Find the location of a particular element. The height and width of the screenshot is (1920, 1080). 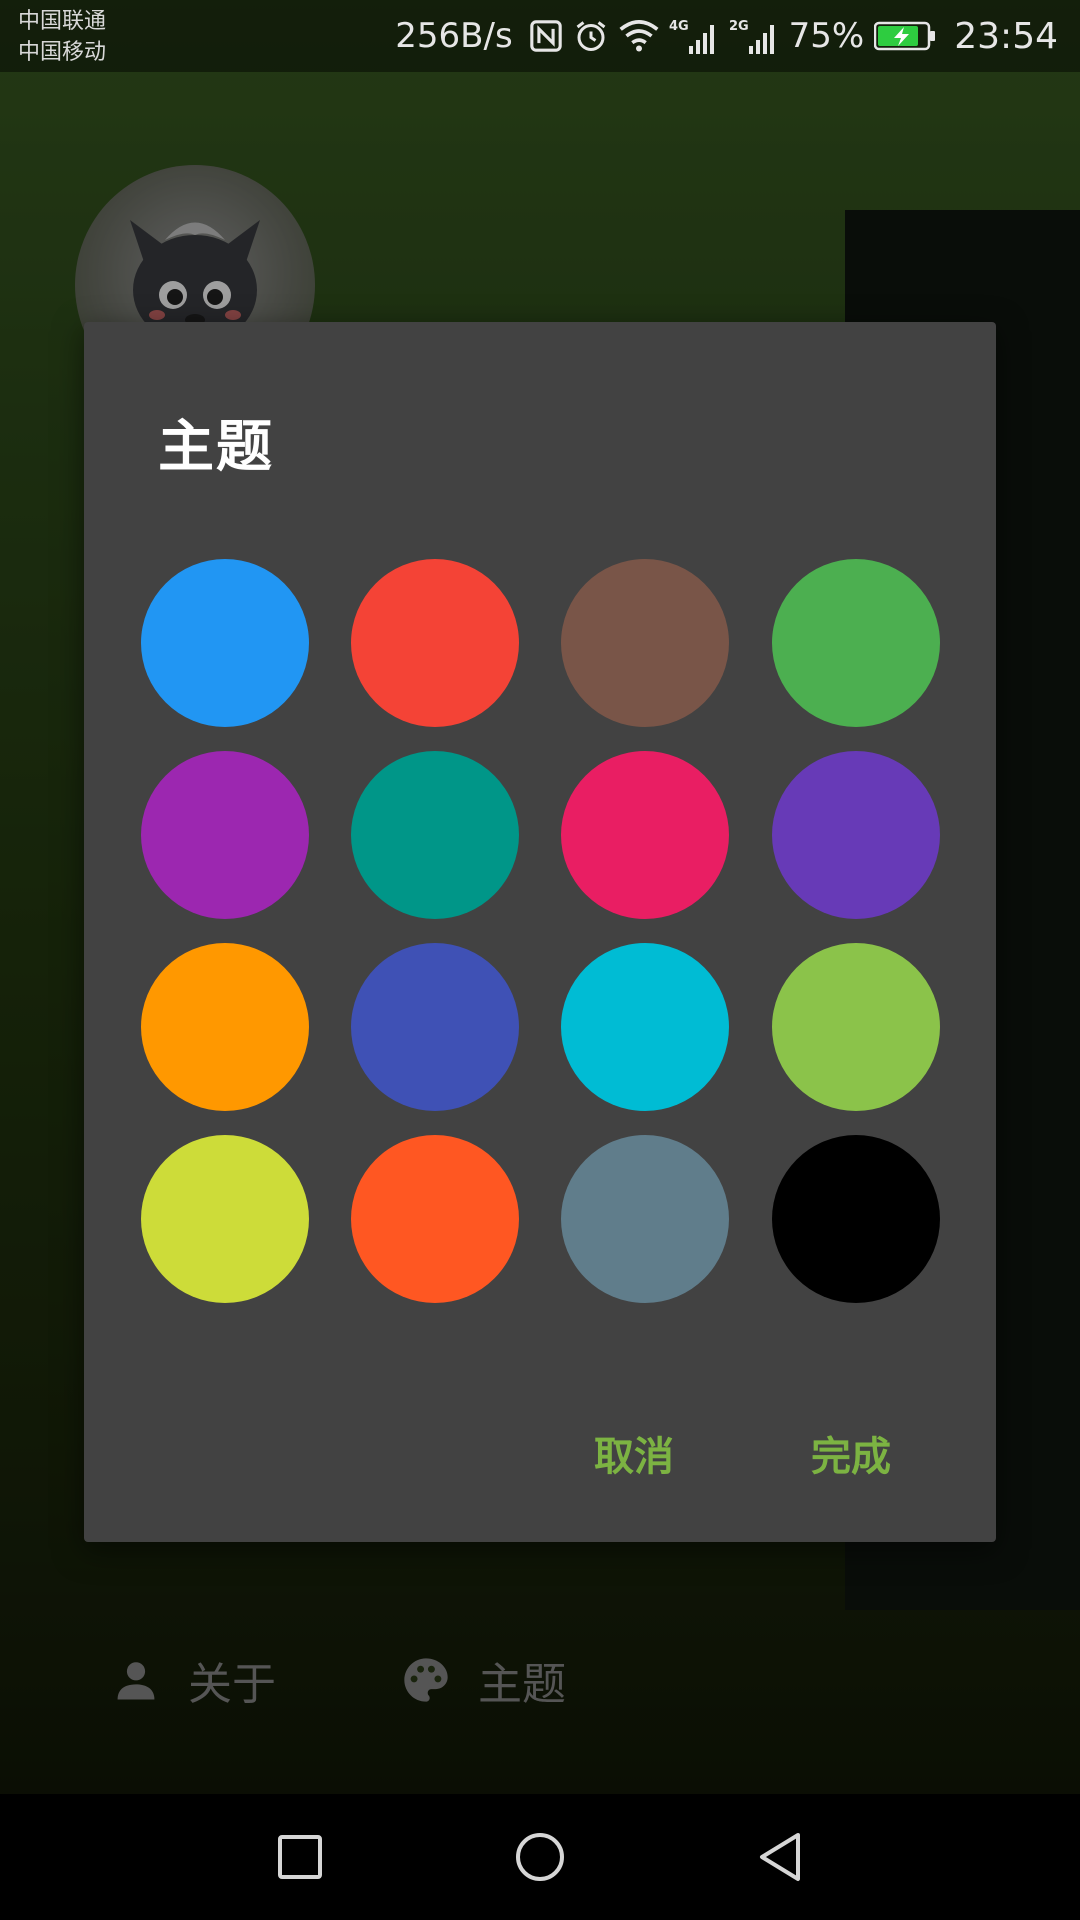

carrier-2: 中国移动 is located at coordinates (62, 52).